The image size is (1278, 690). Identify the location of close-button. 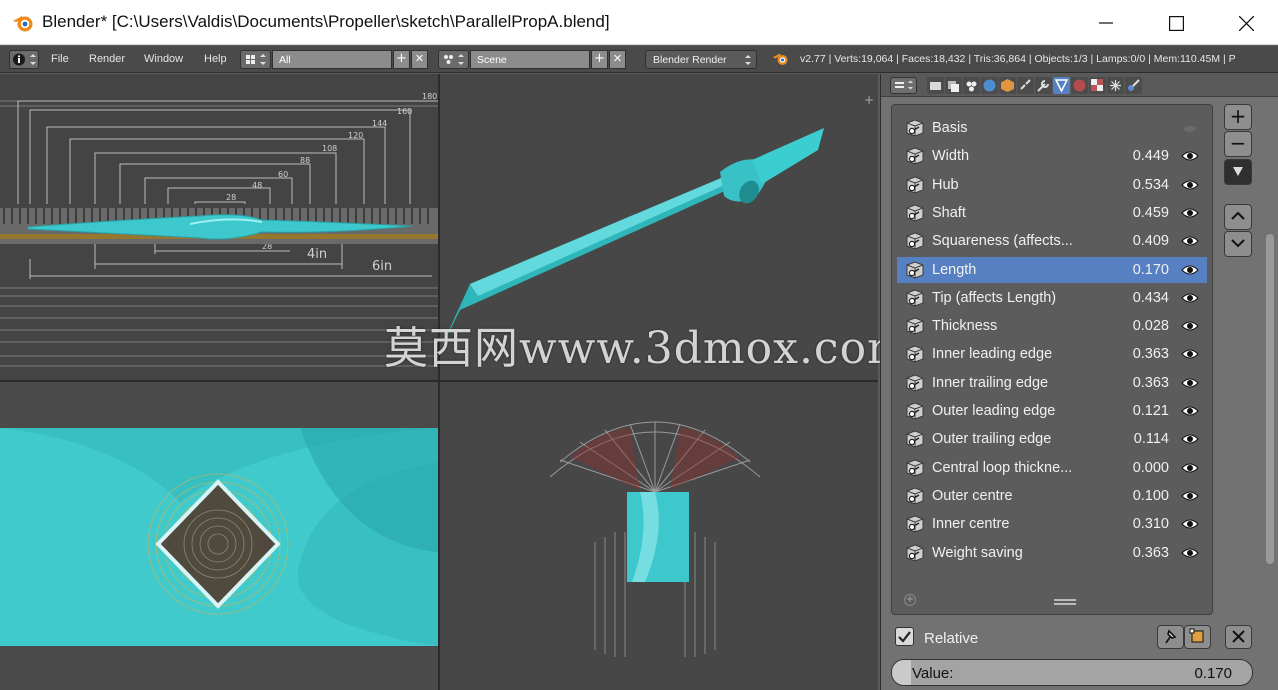
(1246, 23).